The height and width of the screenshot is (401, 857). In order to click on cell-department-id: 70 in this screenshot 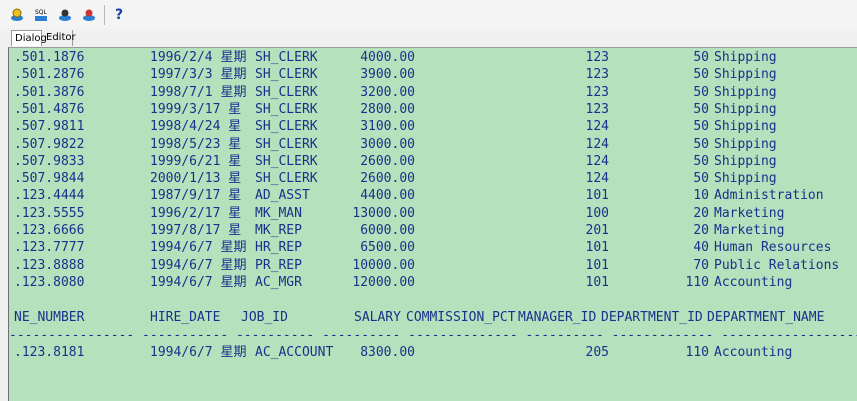, I will do `click(701, 265)`.